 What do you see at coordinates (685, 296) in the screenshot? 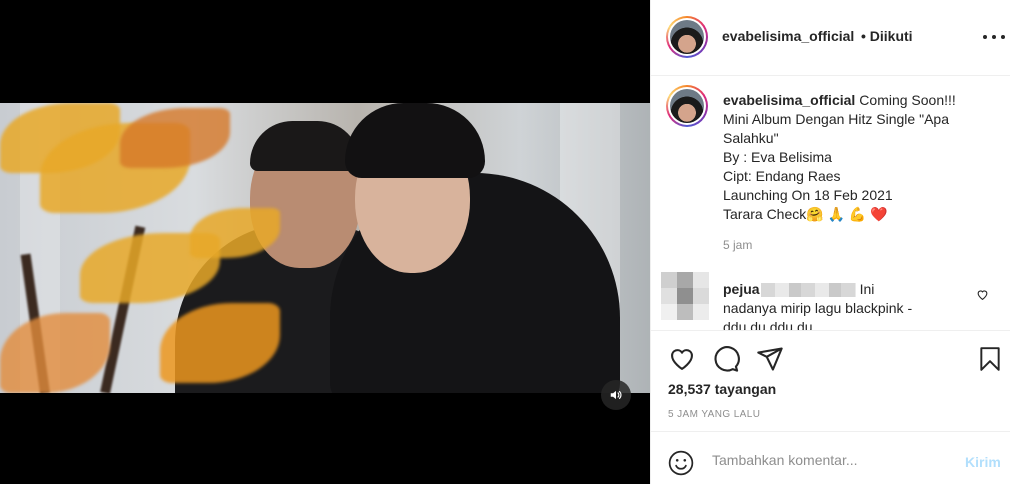
I see `commenter-avatar` at bounding box center [685, 296].